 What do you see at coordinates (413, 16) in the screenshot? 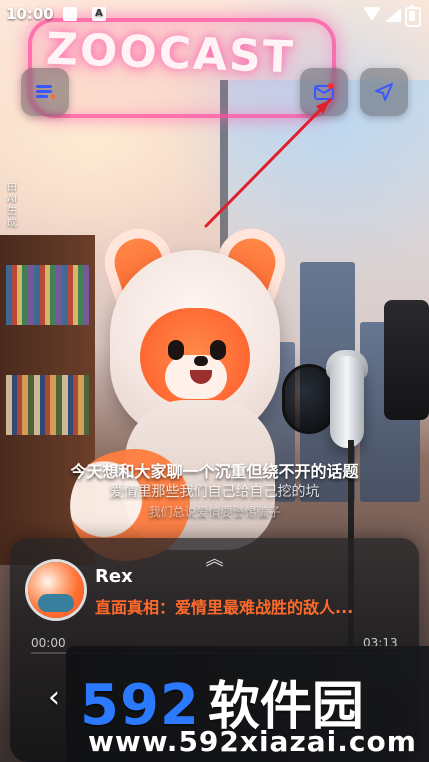
I see `battery-icon` at bounding box center [413, 16].